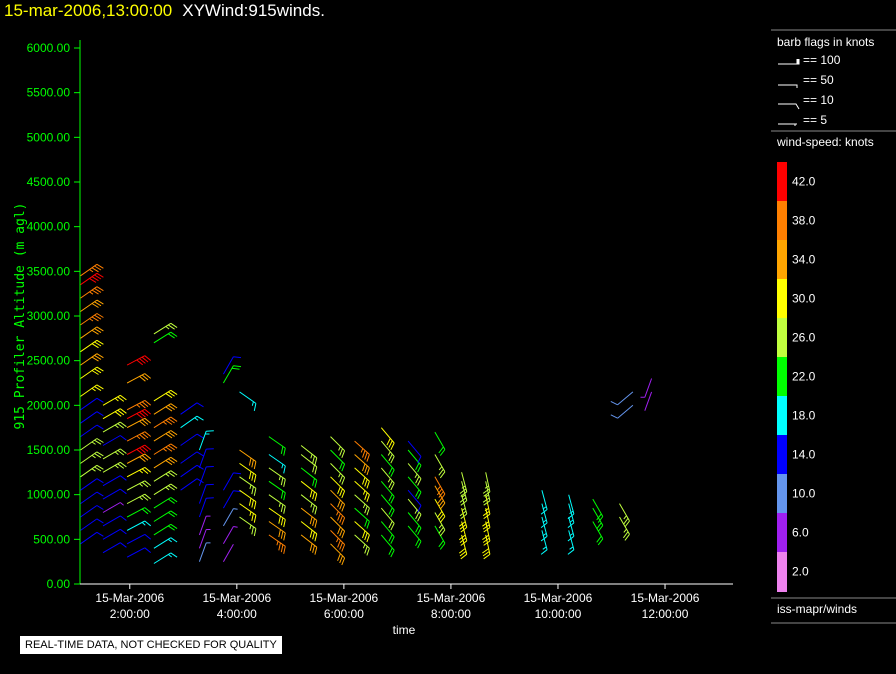  What do you see at coordinates (825, 42) in the screenshot?
I see `barb-legend-title: barb flags in knots` at bounding box center [825, 42].